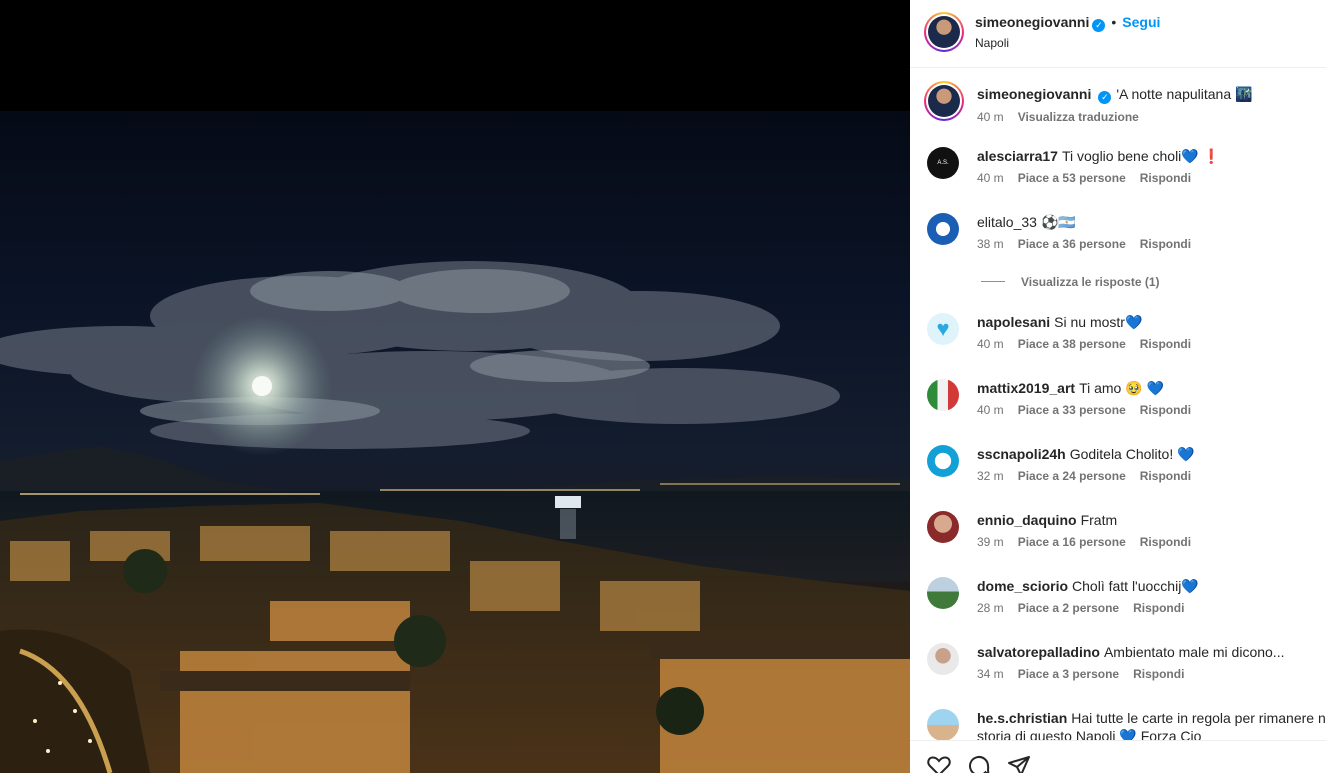 This screenshot has height=773, width=1326. What do you see at coordinates (1141, 22) in the screenshot?
I see `follow-button: Segui` at bounding box center [1141, 22].